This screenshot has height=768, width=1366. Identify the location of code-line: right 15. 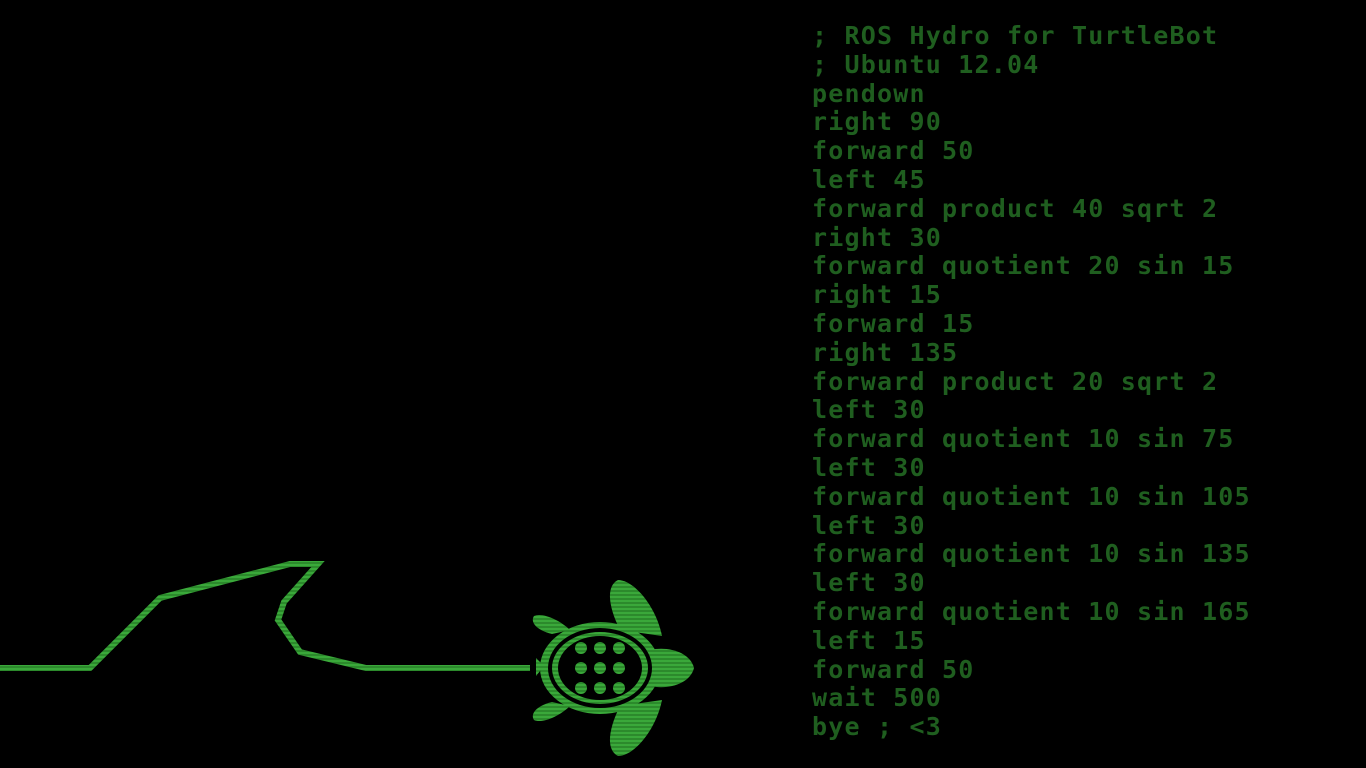
(877, 295).